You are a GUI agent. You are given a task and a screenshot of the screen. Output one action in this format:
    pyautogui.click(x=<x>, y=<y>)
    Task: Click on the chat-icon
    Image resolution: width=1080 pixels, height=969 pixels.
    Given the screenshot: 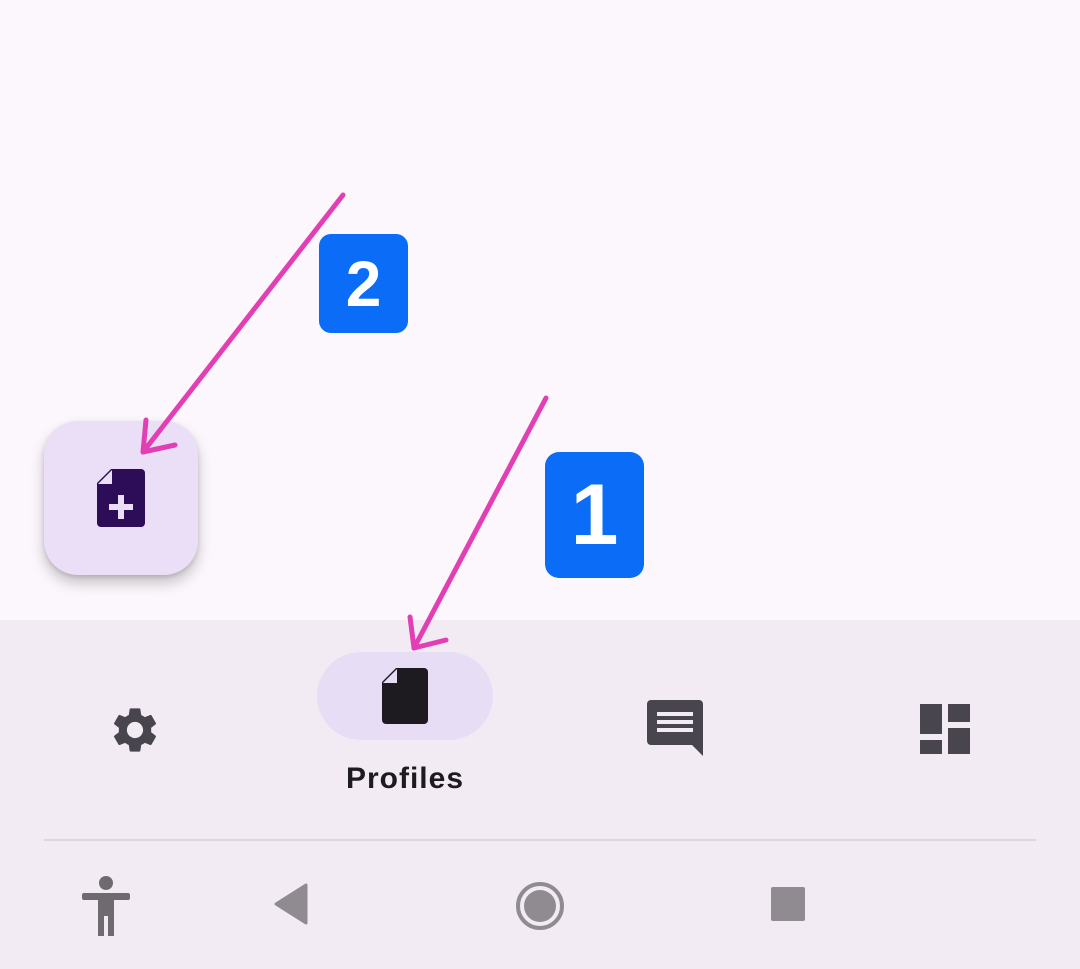 What is the action you would take?
    pyautogui.click(x=675, y=728)
    